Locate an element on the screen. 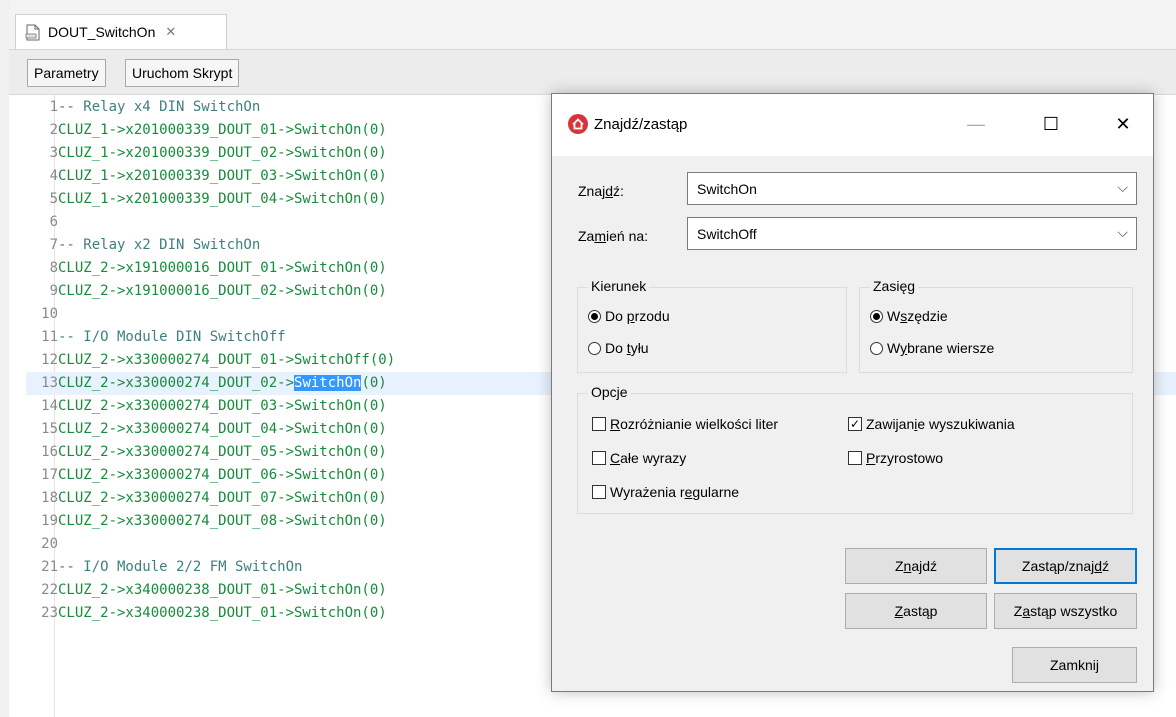 This screenshot has width=1176, height=717. dialog-titlebar: Znajdź/zastąp — ☐ ✕ is located at coordinates (852, 125).